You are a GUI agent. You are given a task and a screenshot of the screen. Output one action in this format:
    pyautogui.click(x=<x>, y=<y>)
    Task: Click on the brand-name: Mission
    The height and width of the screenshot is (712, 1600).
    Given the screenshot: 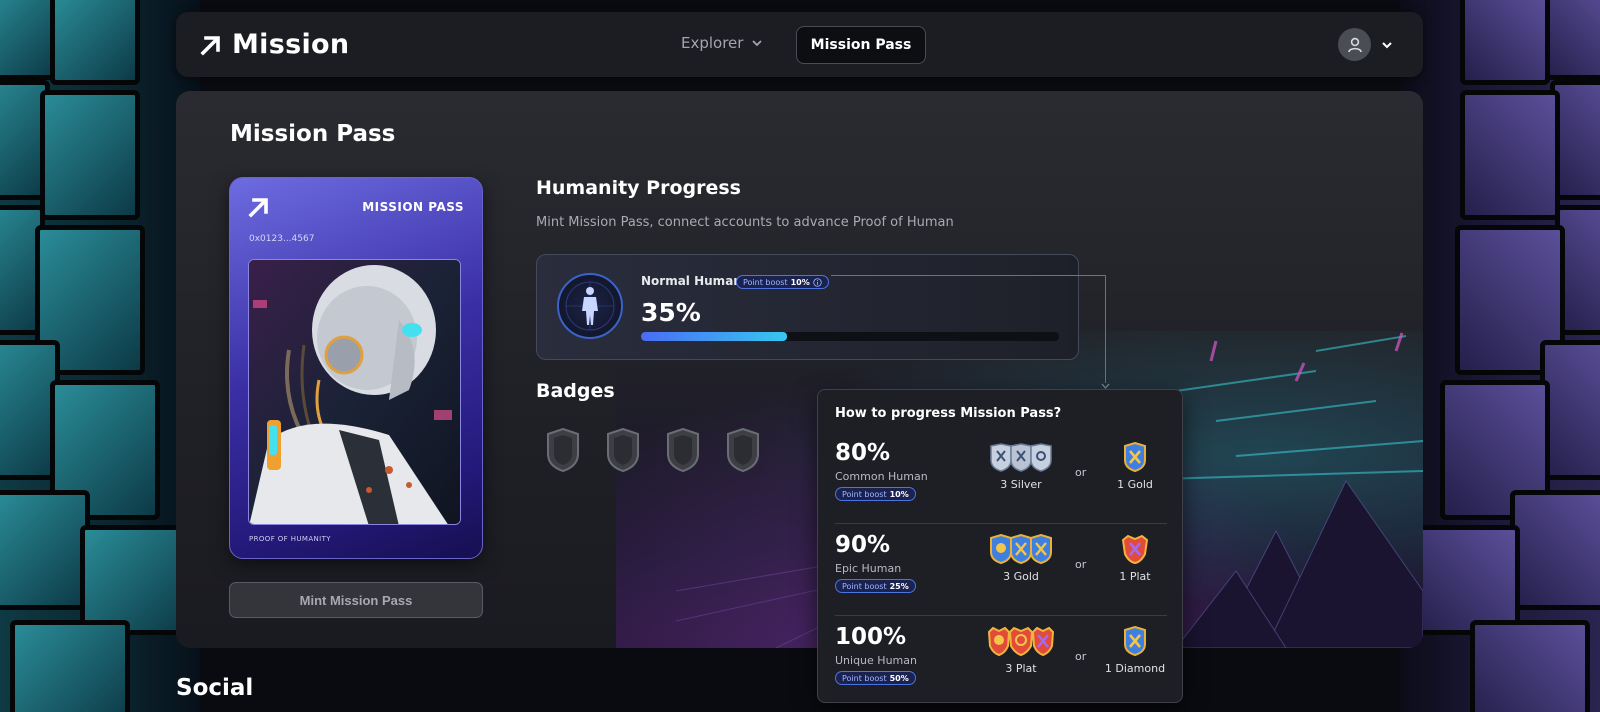 What is the action you would take?
    pyautogui.click(x=291, y=44)
    